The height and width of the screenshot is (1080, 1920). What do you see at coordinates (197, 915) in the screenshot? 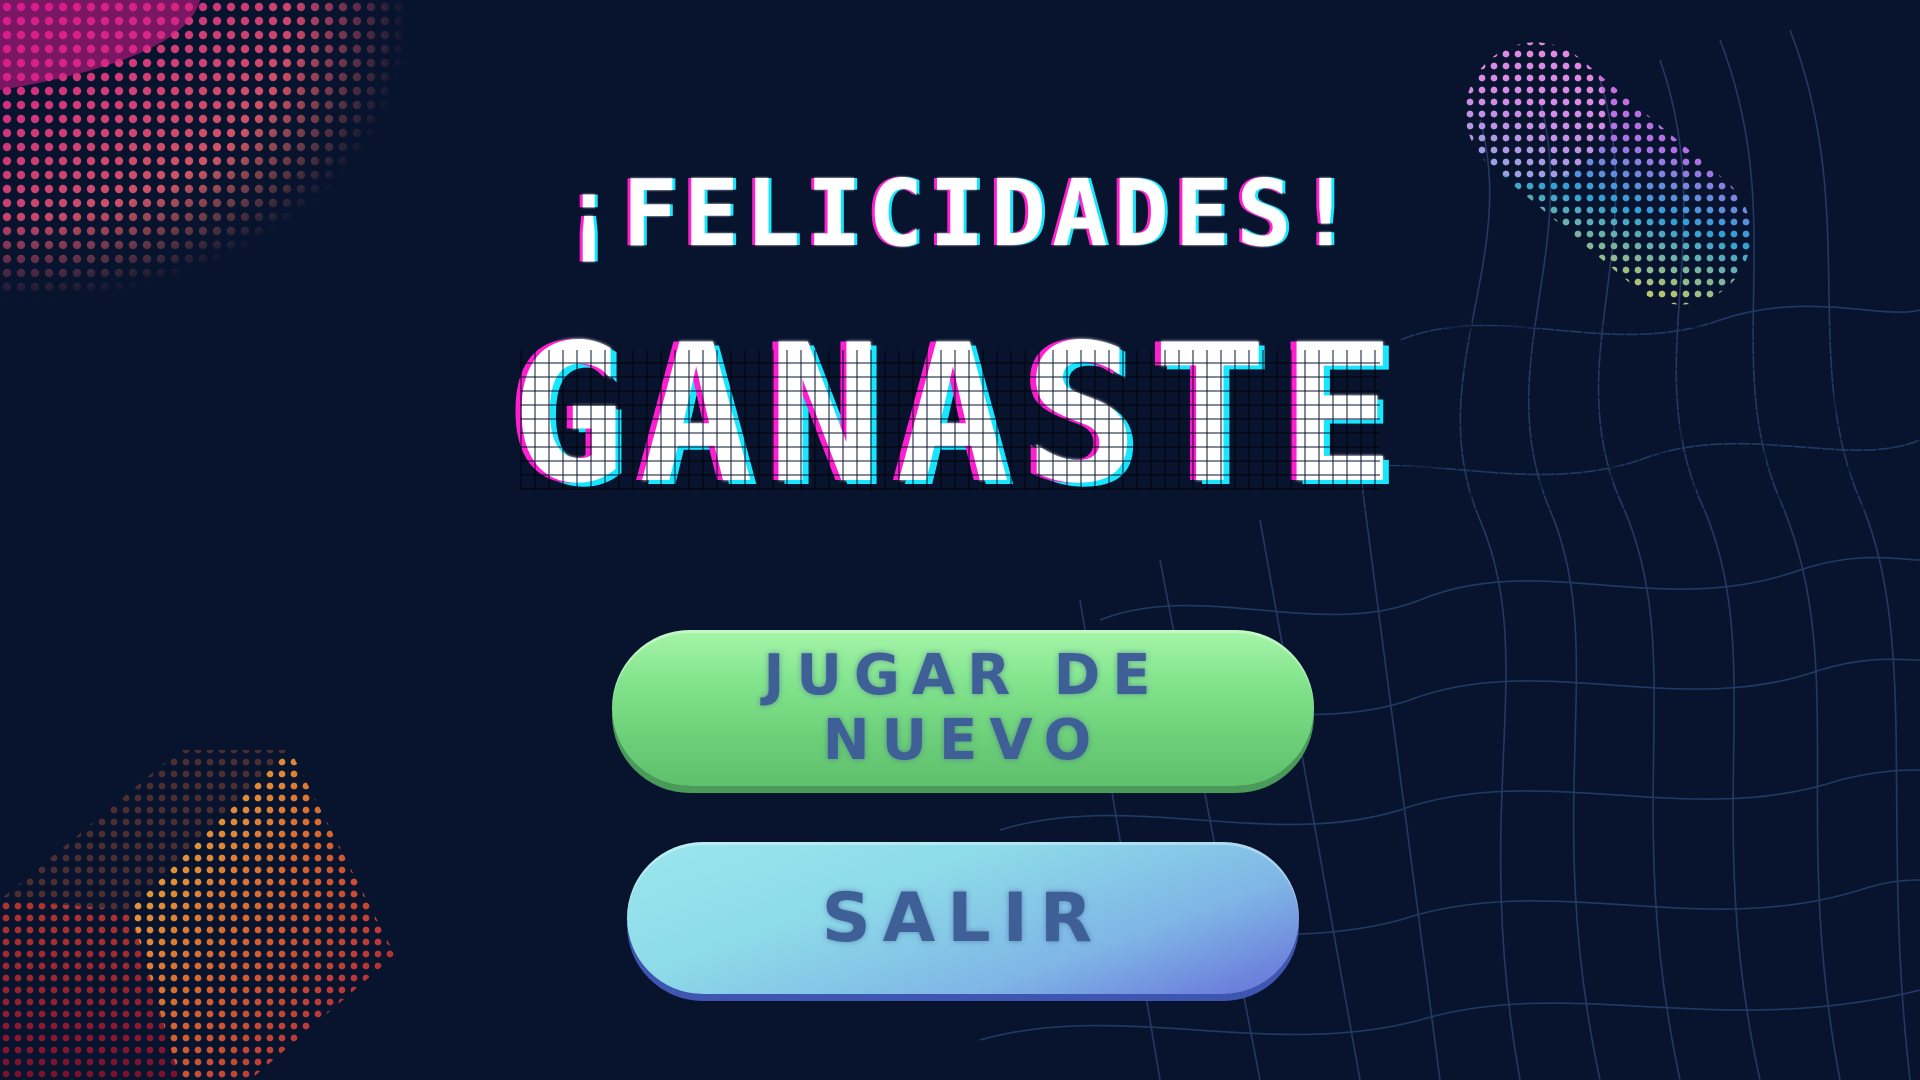
I see `halftone-cube` at bounding box center [197, 915].